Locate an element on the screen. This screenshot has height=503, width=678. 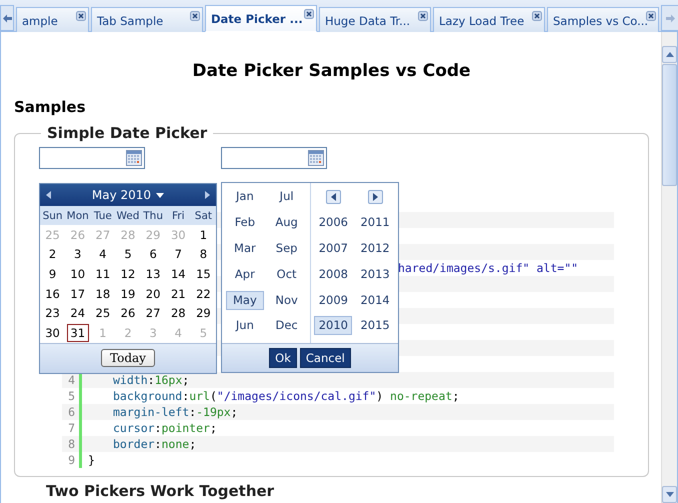
previous-years-button is located at coordinates (333, 197).